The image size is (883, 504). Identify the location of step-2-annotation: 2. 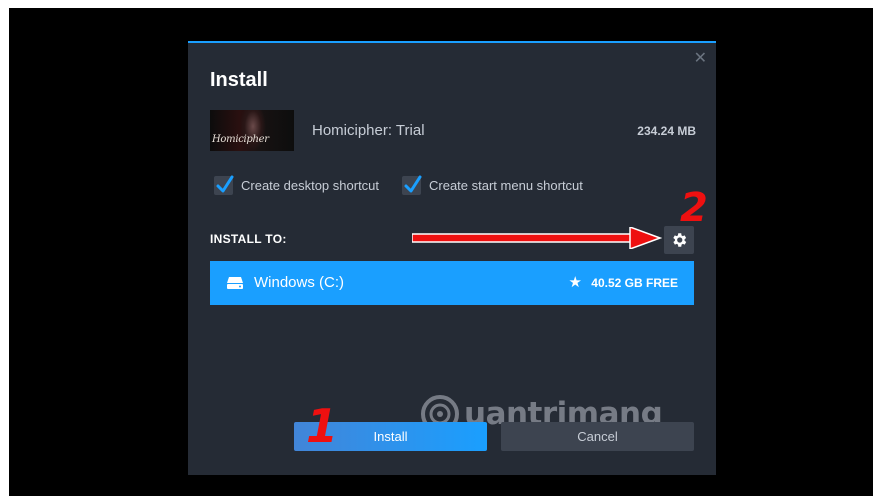
(694, 208).